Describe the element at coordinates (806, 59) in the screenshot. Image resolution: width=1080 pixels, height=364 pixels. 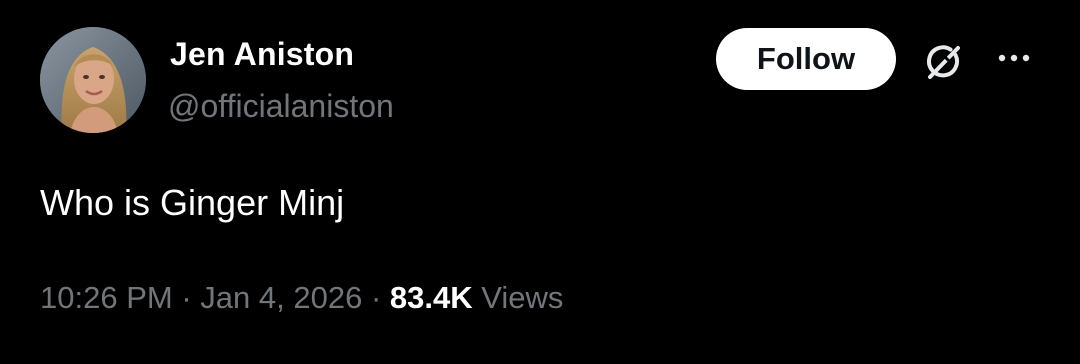
I see `follow-button: Follow` at that location.